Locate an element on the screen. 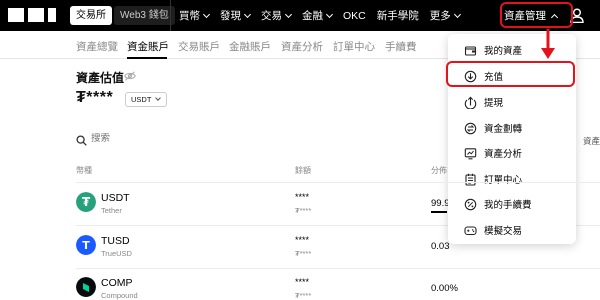 The image size is (600, 300). nav-item-label: 買幣 is located at coordinates (189, 16).